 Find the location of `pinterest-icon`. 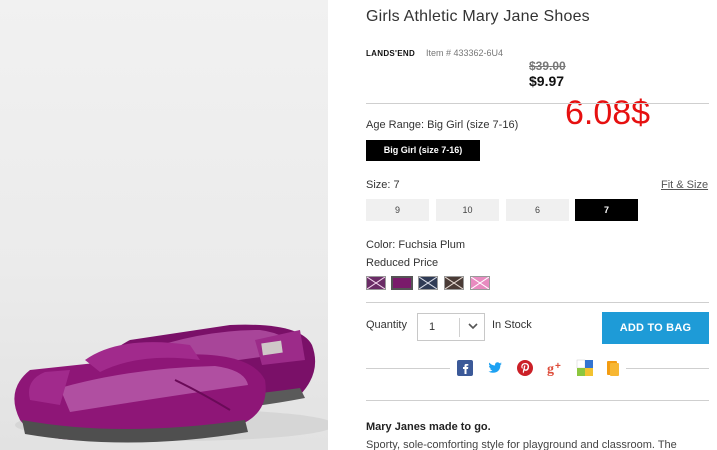

pinterest-icon is located at coordinates (525, 368).